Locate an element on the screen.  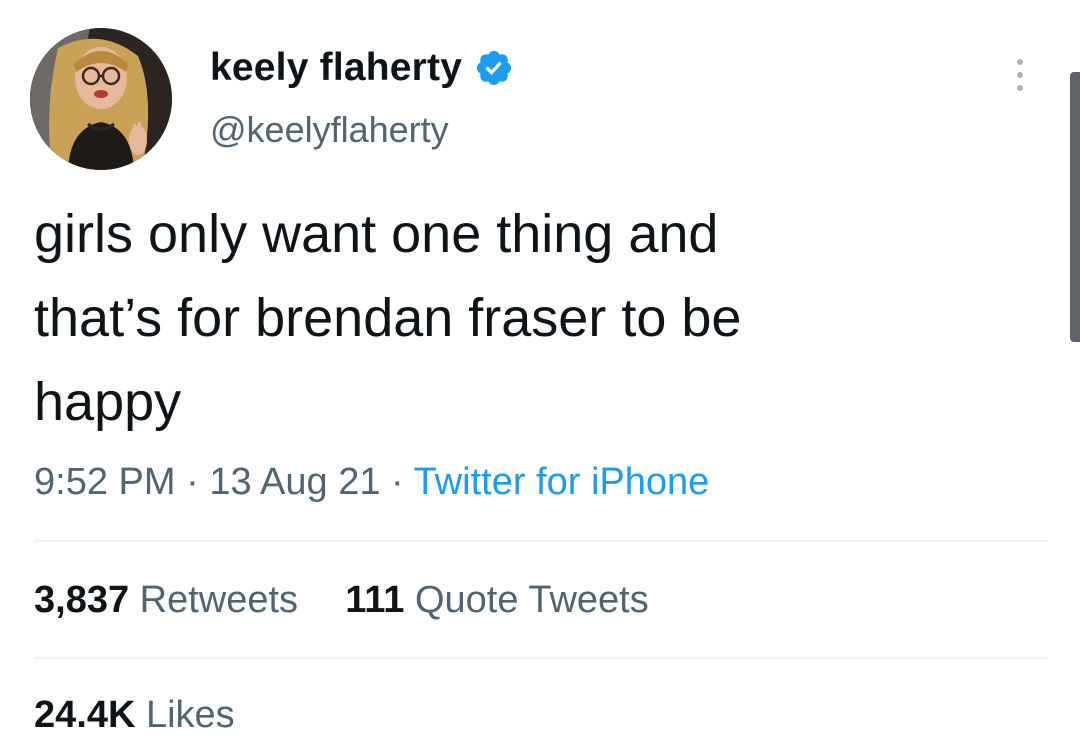
likes-label: Likes is located at coordinates (190, 715).